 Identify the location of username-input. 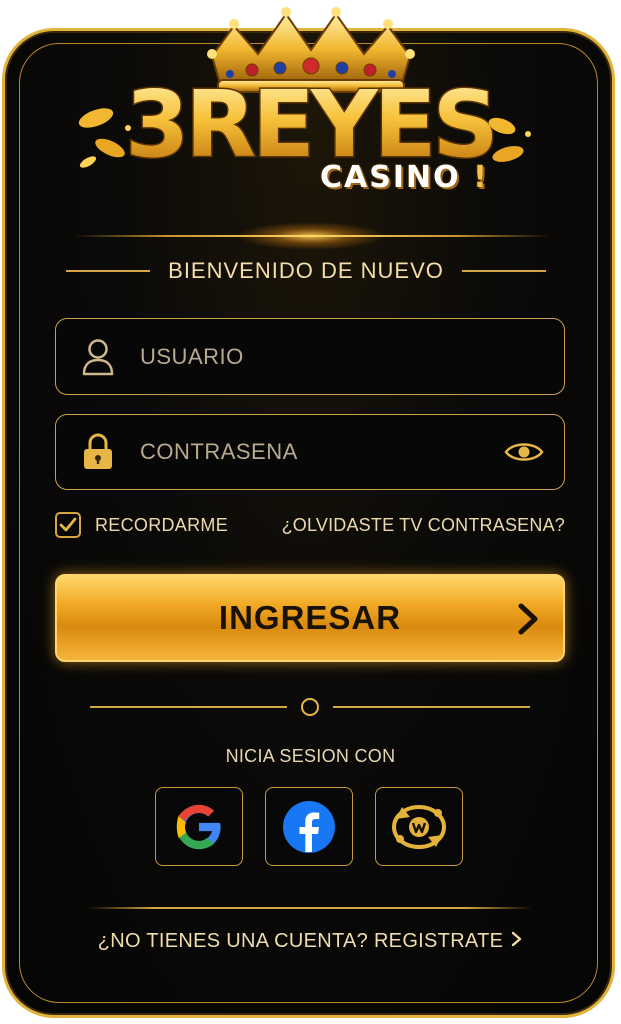
(352, 356).